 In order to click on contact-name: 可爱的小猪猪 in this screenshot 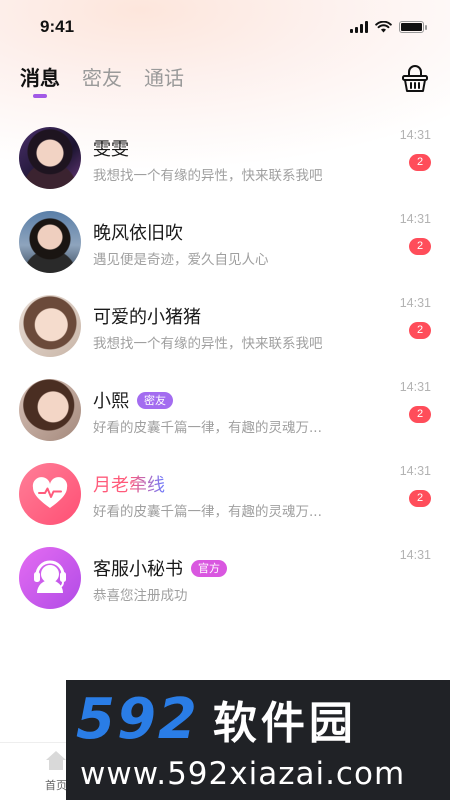, I will do `click(147, 317)`.